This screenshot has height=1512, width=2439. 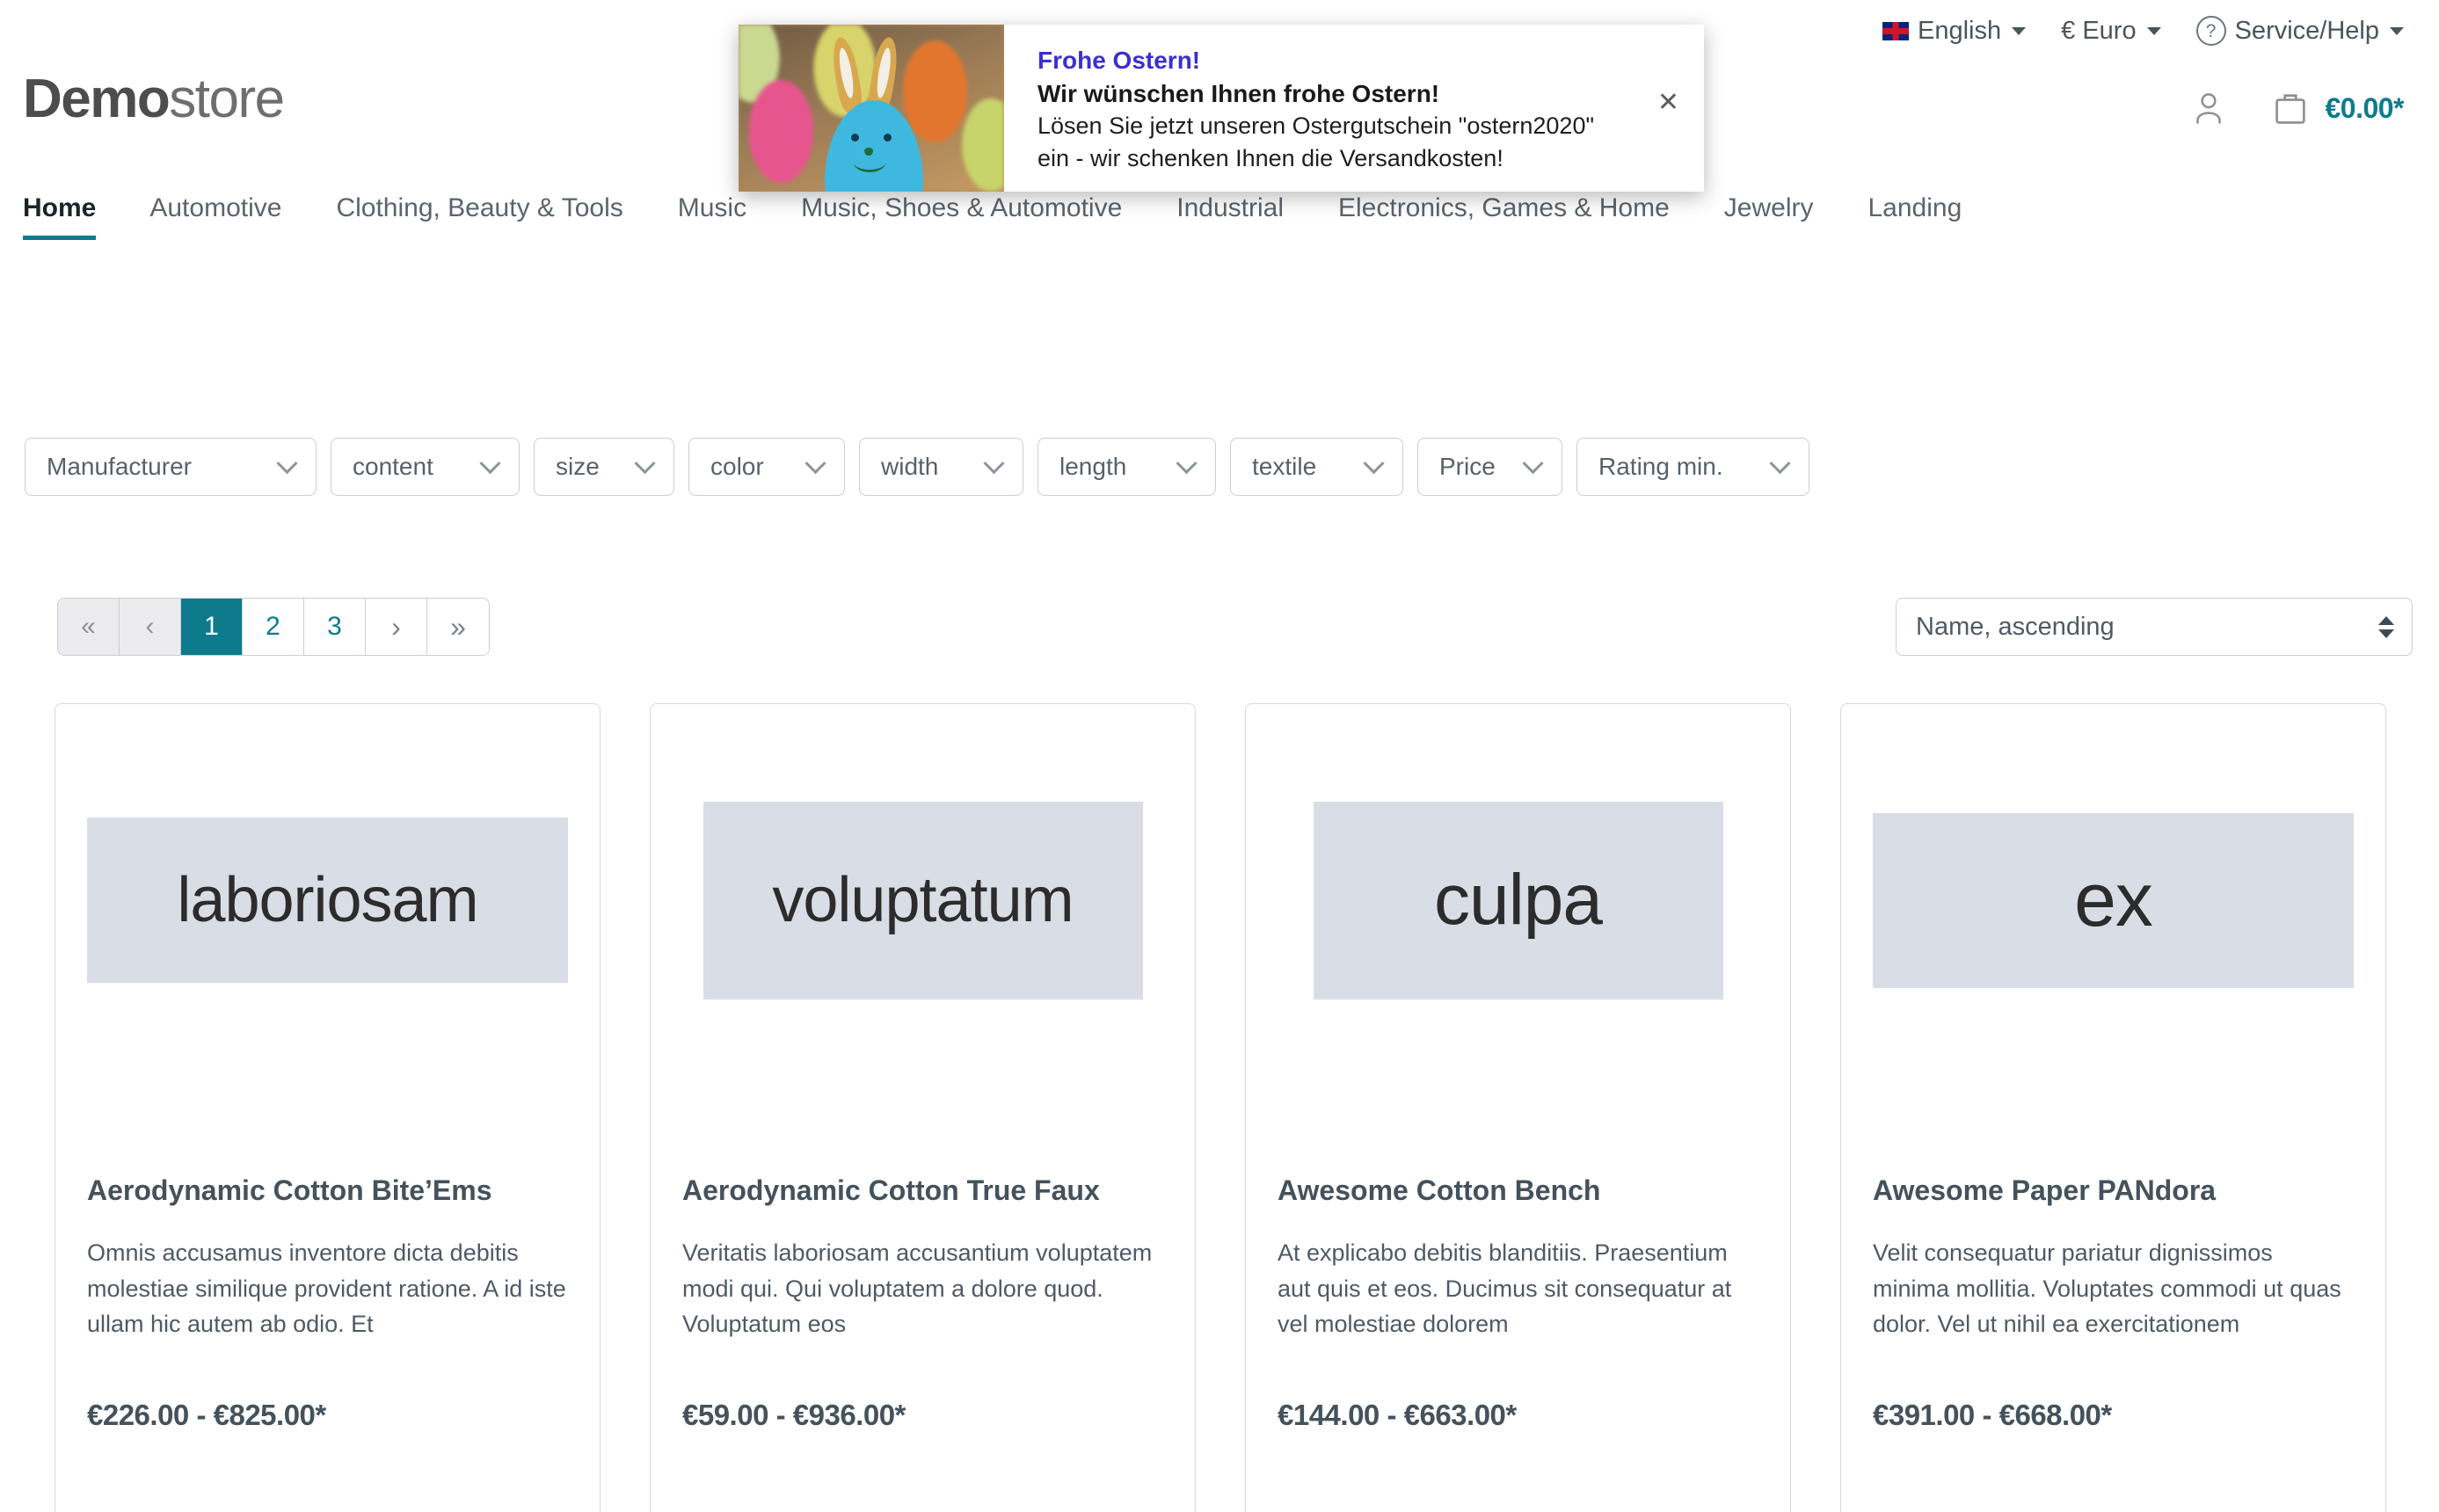 I want to click on product-title: Awesome Cotton Bench, so click(x=1518, y=1191).